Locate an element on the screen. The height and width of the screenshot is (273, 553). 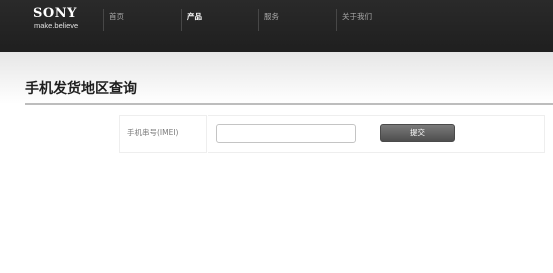
title-divider is located at coordinates (289, 104).